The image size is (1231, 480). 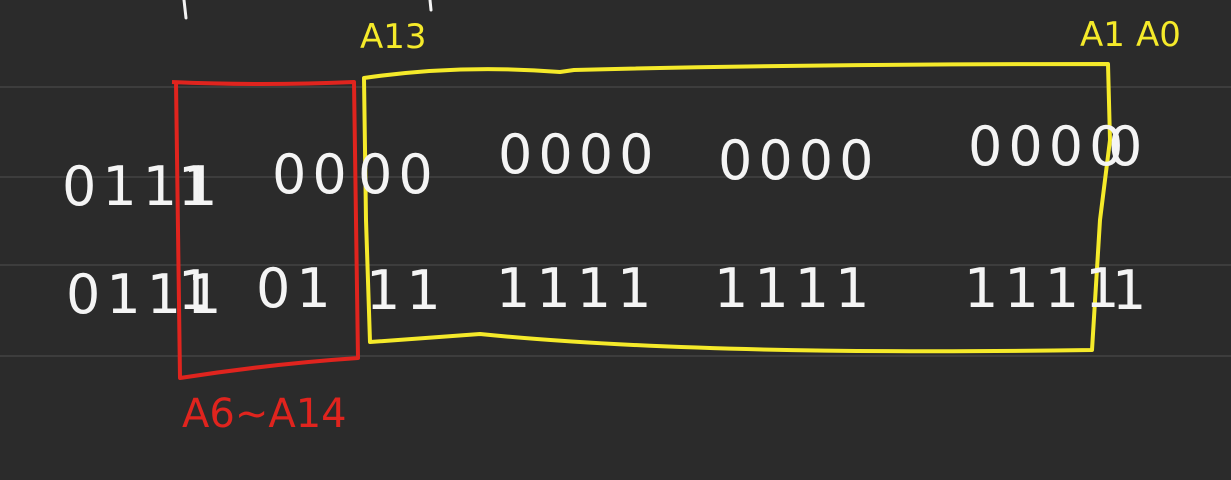 What do you see at coordinates (312, 174) in the screenshot?
I see `row1-red-group: 00` at bounding box center [312, 174].